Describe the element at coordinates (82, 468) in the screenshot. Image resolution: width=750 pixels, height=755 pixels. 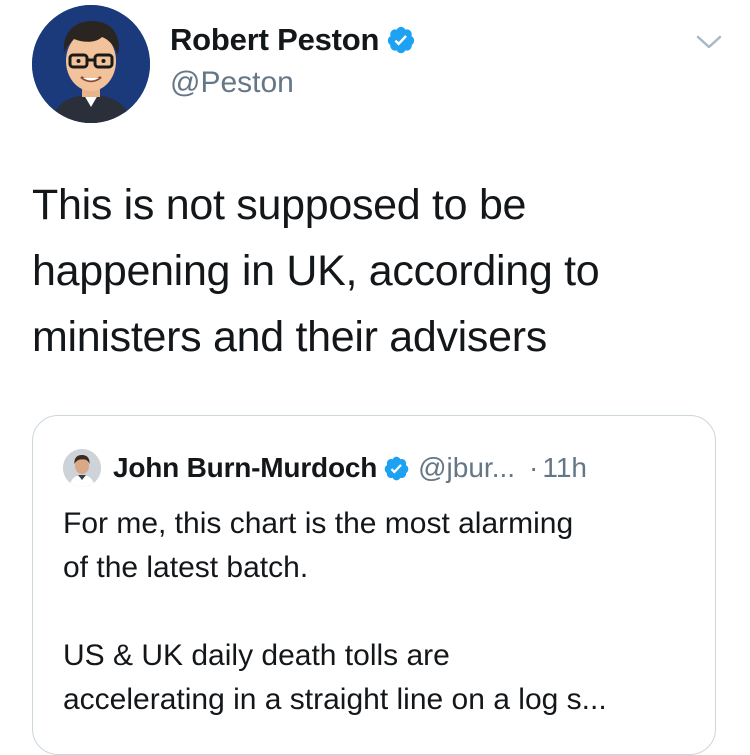
I see `quoted-author-avatar` at that location.